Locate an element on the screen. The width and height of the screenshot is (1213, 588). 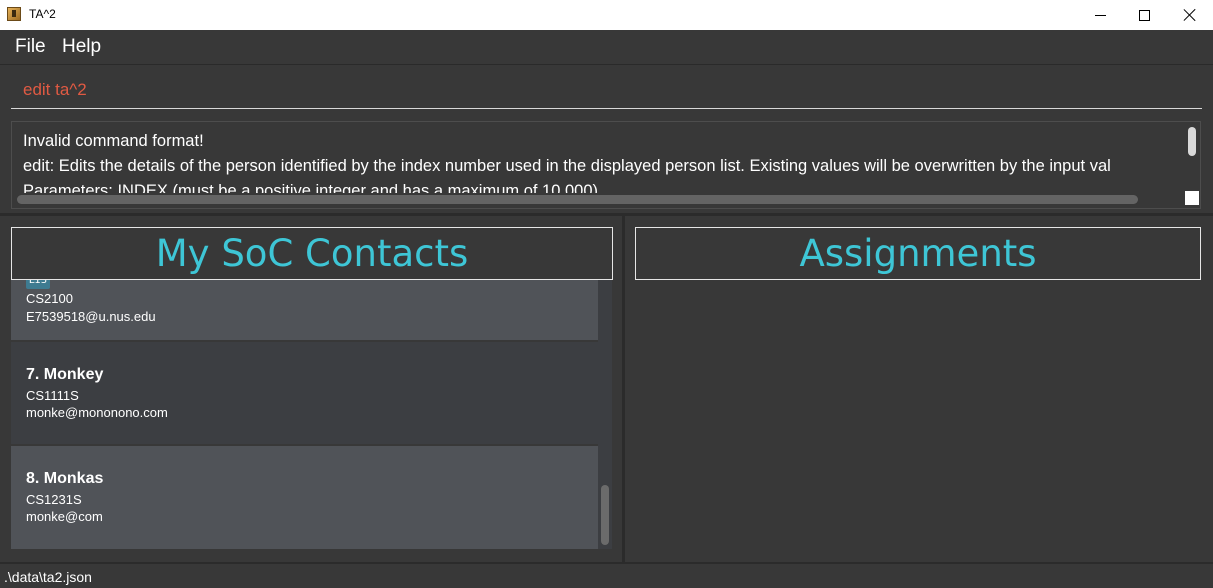
close-icon is located at coordinates (1190, 15).